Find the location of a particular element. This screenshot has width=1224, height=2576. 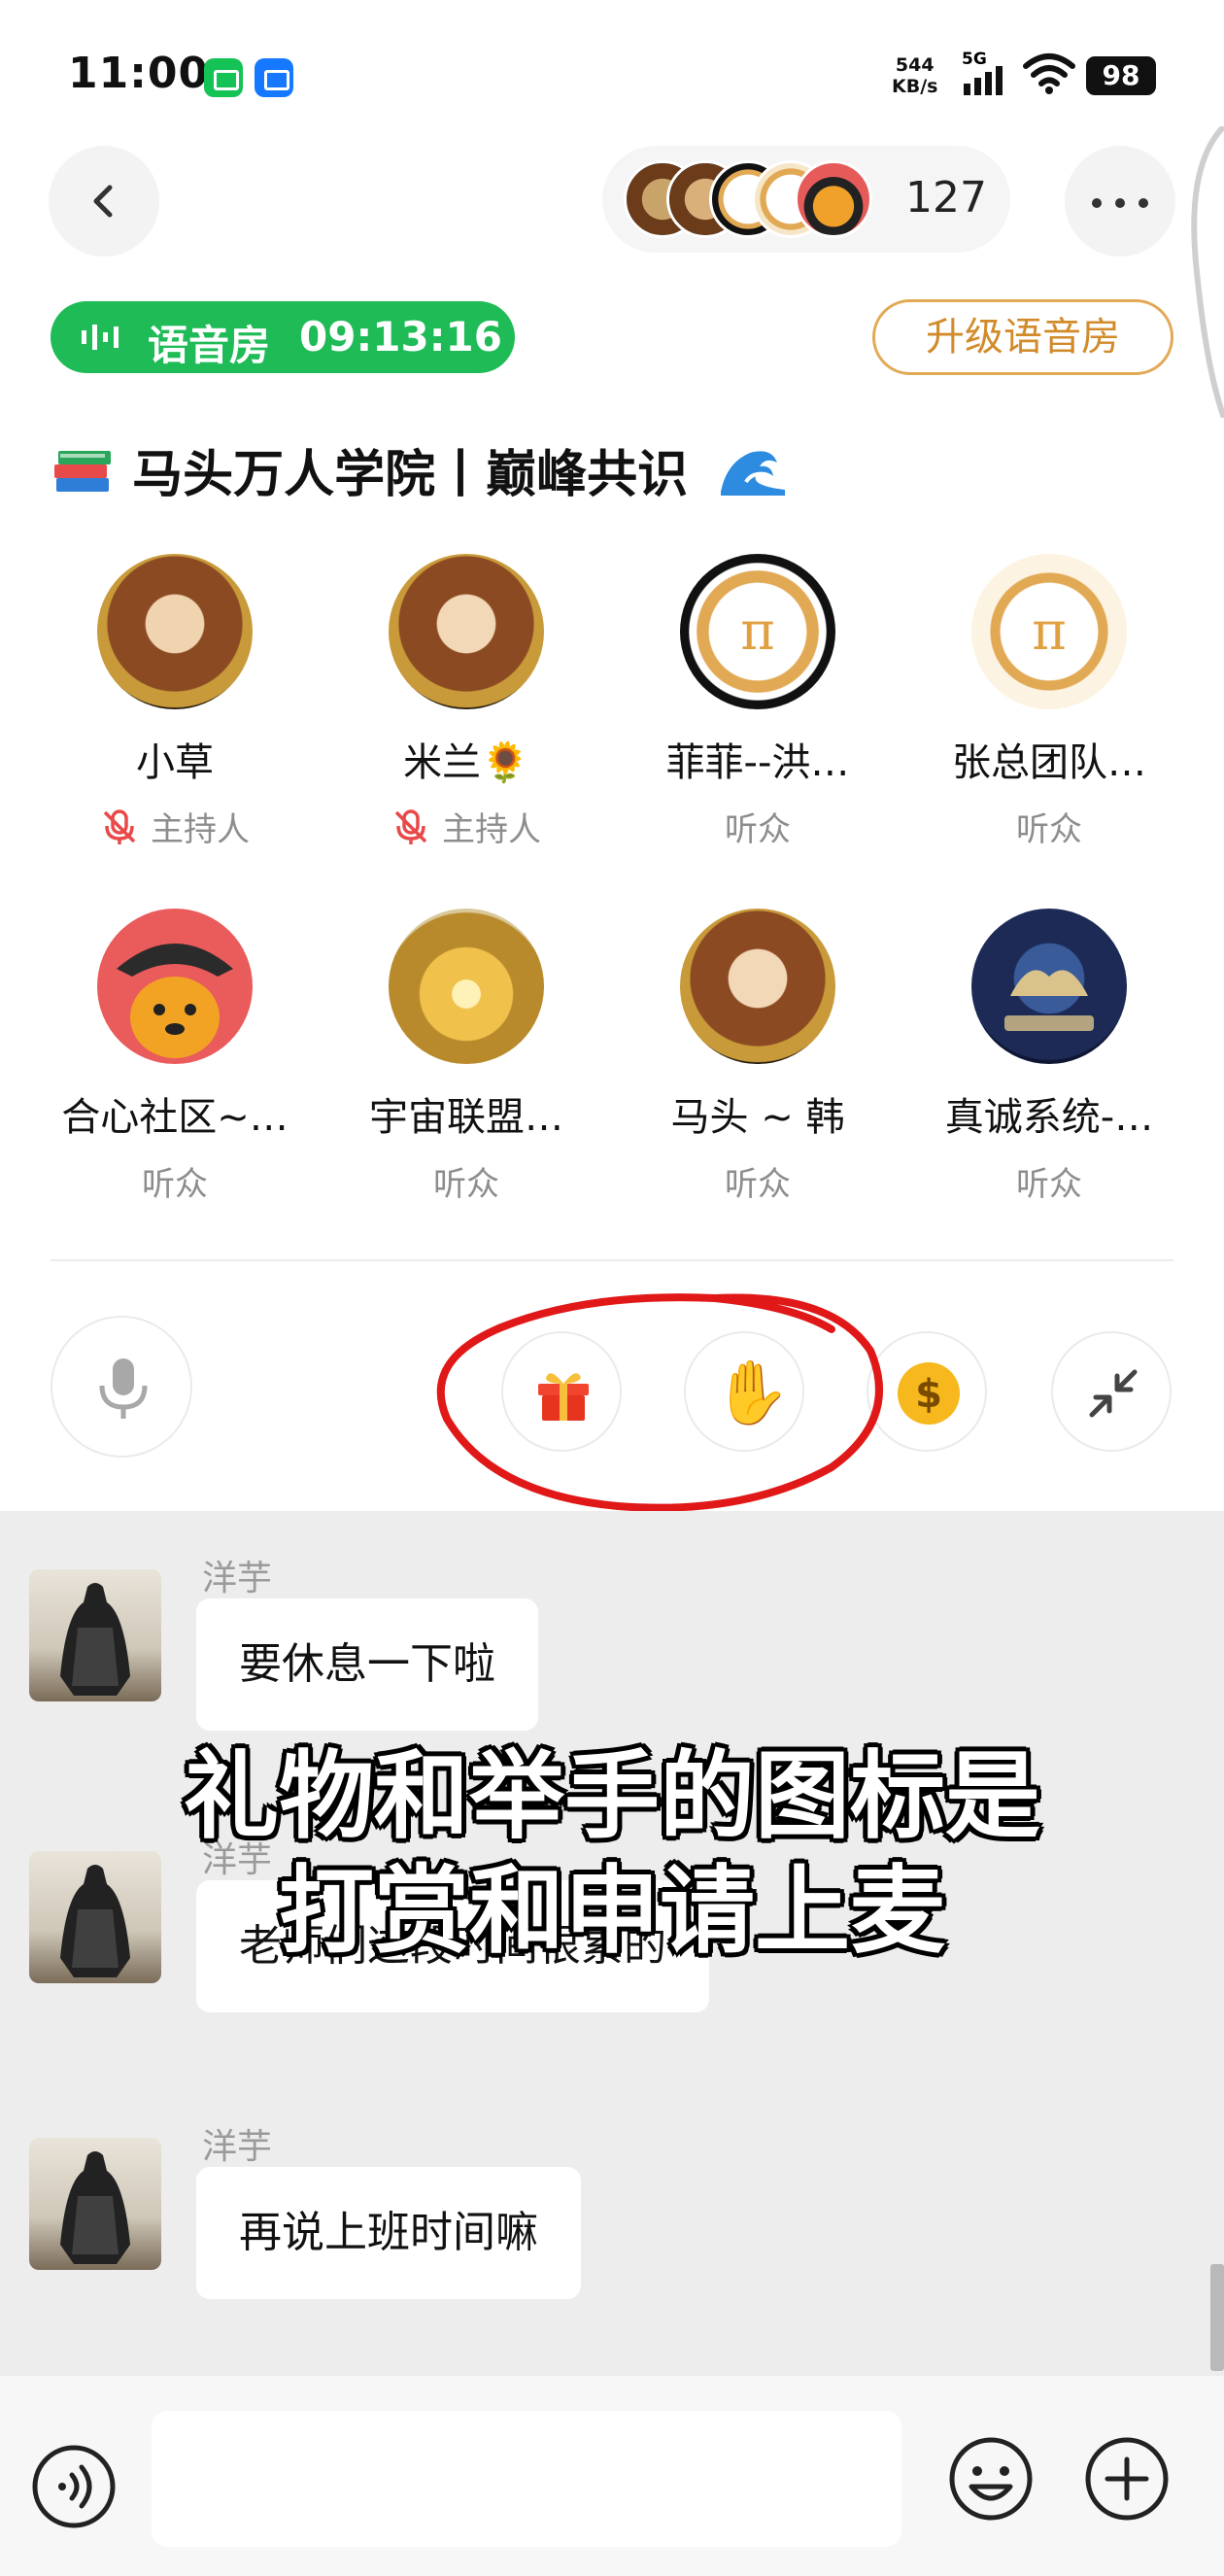

books-icon is located at coordinates (82, 471).